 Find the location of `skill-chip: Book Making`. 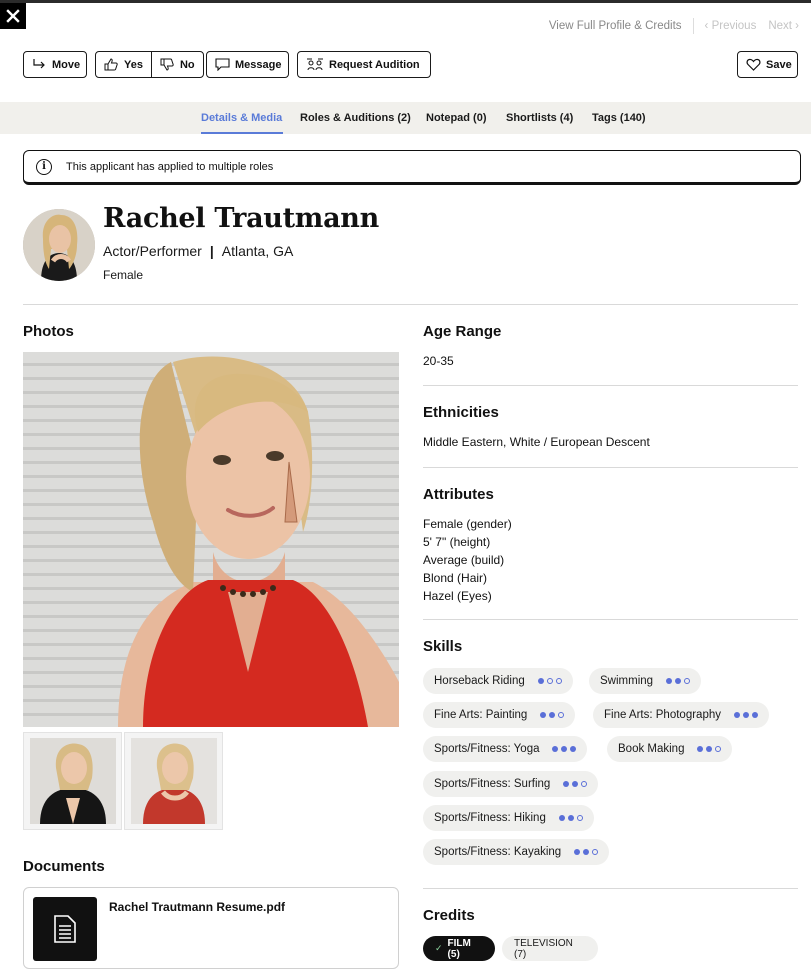

skill-chip: Book Making is located at coordinates (670, 749).